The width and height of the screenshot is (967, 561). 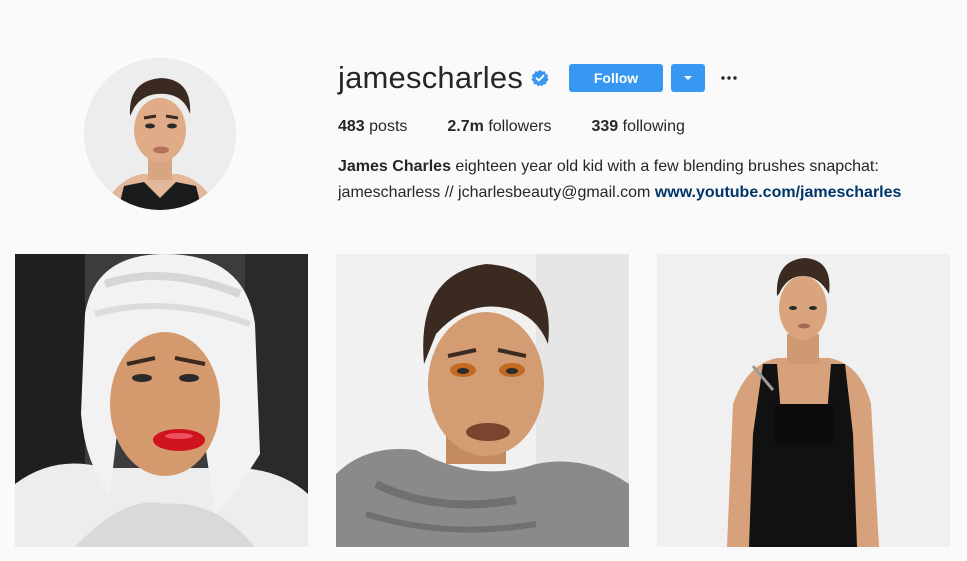 I want to click on verified-badge-icon, so click(x=540, y=78).